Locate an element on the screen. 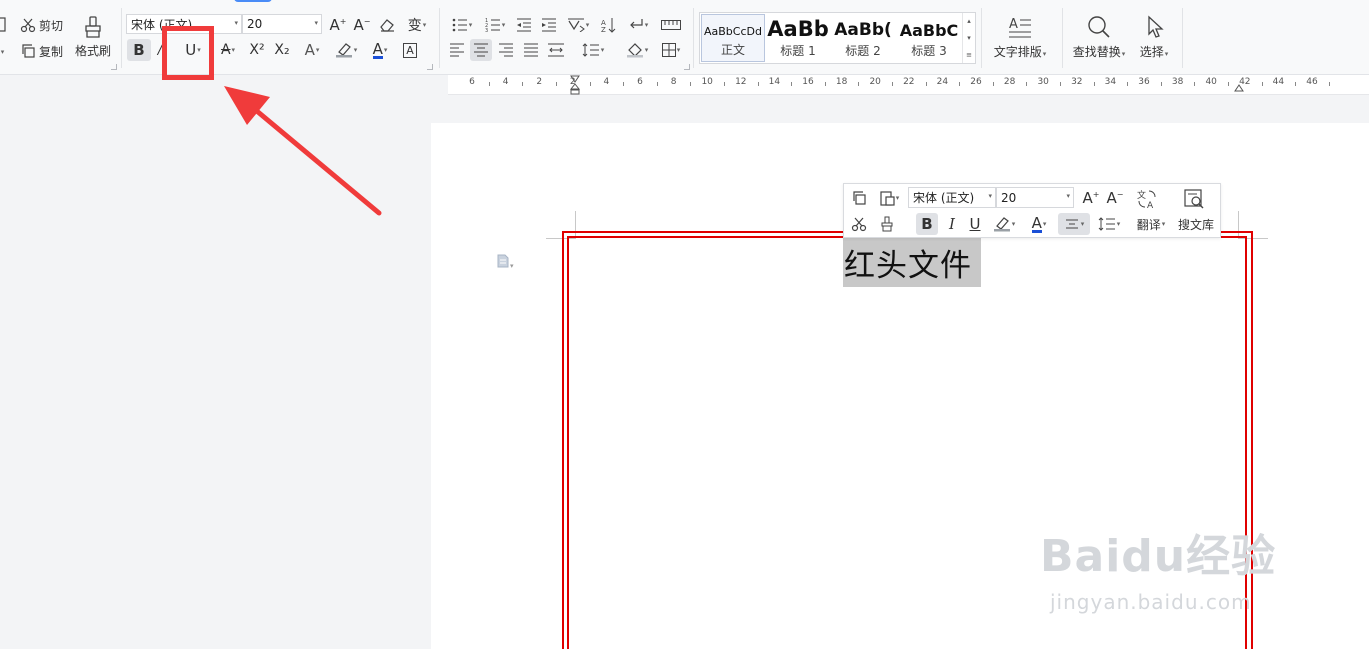 The width and height of the screenshot is (1369, 649). ruler-label: 28 is located at coordinates (1009, 82).